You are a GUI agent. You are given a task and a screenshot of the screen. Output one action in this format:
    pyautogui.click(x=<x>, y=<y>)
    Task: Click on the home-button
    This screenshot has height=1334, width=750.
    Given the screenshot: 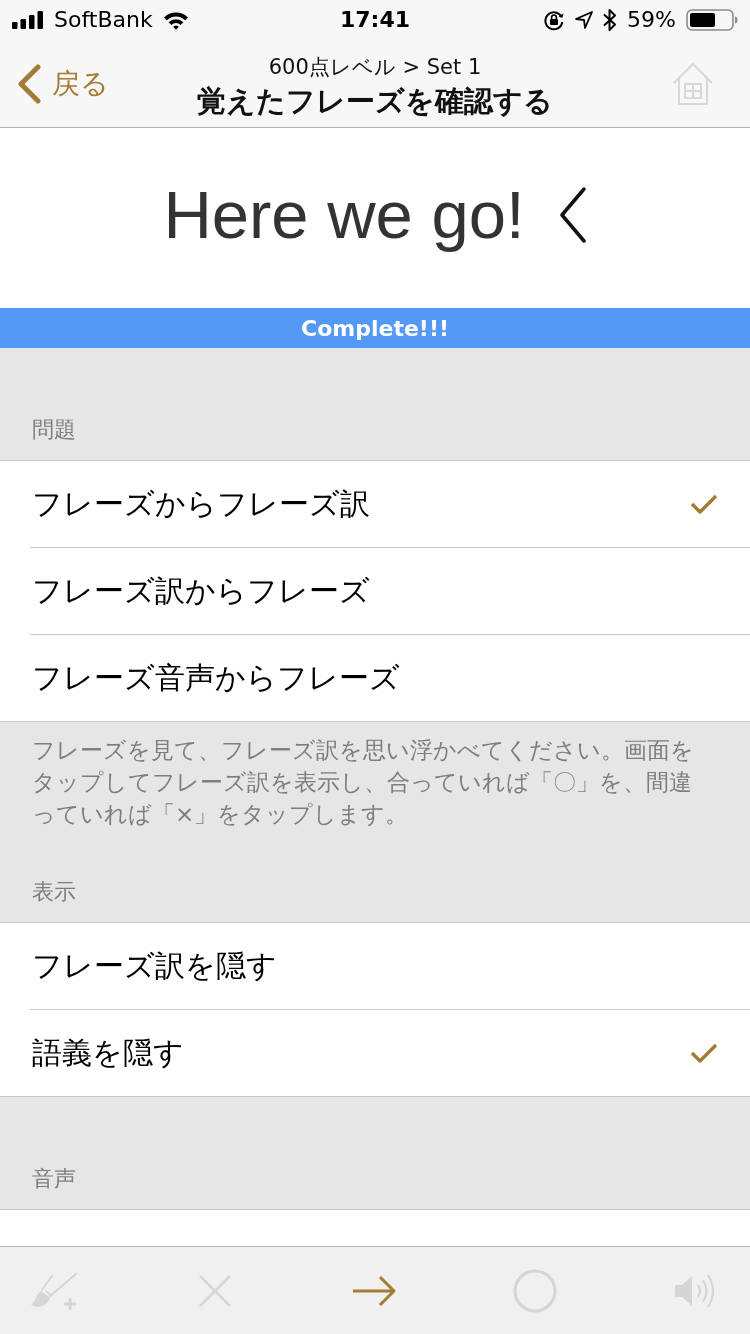 What is the action you would take?
    pyautogui.click(x=693, y=83)
    